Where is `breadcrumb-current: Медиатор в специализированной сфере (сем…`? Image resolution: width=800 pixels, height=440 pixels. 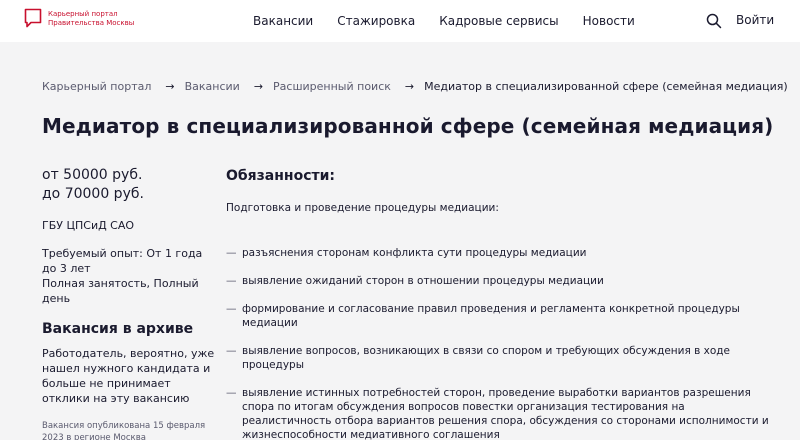
breadcrumb-current: Медиатор в специализированной сфере (сем… is located at coordinates (606, 86).